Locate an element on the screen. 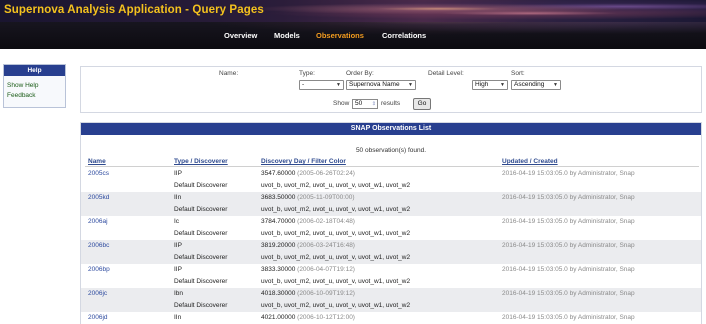  supernova-name-link: 2006bc is located at coordinates (98, 246).